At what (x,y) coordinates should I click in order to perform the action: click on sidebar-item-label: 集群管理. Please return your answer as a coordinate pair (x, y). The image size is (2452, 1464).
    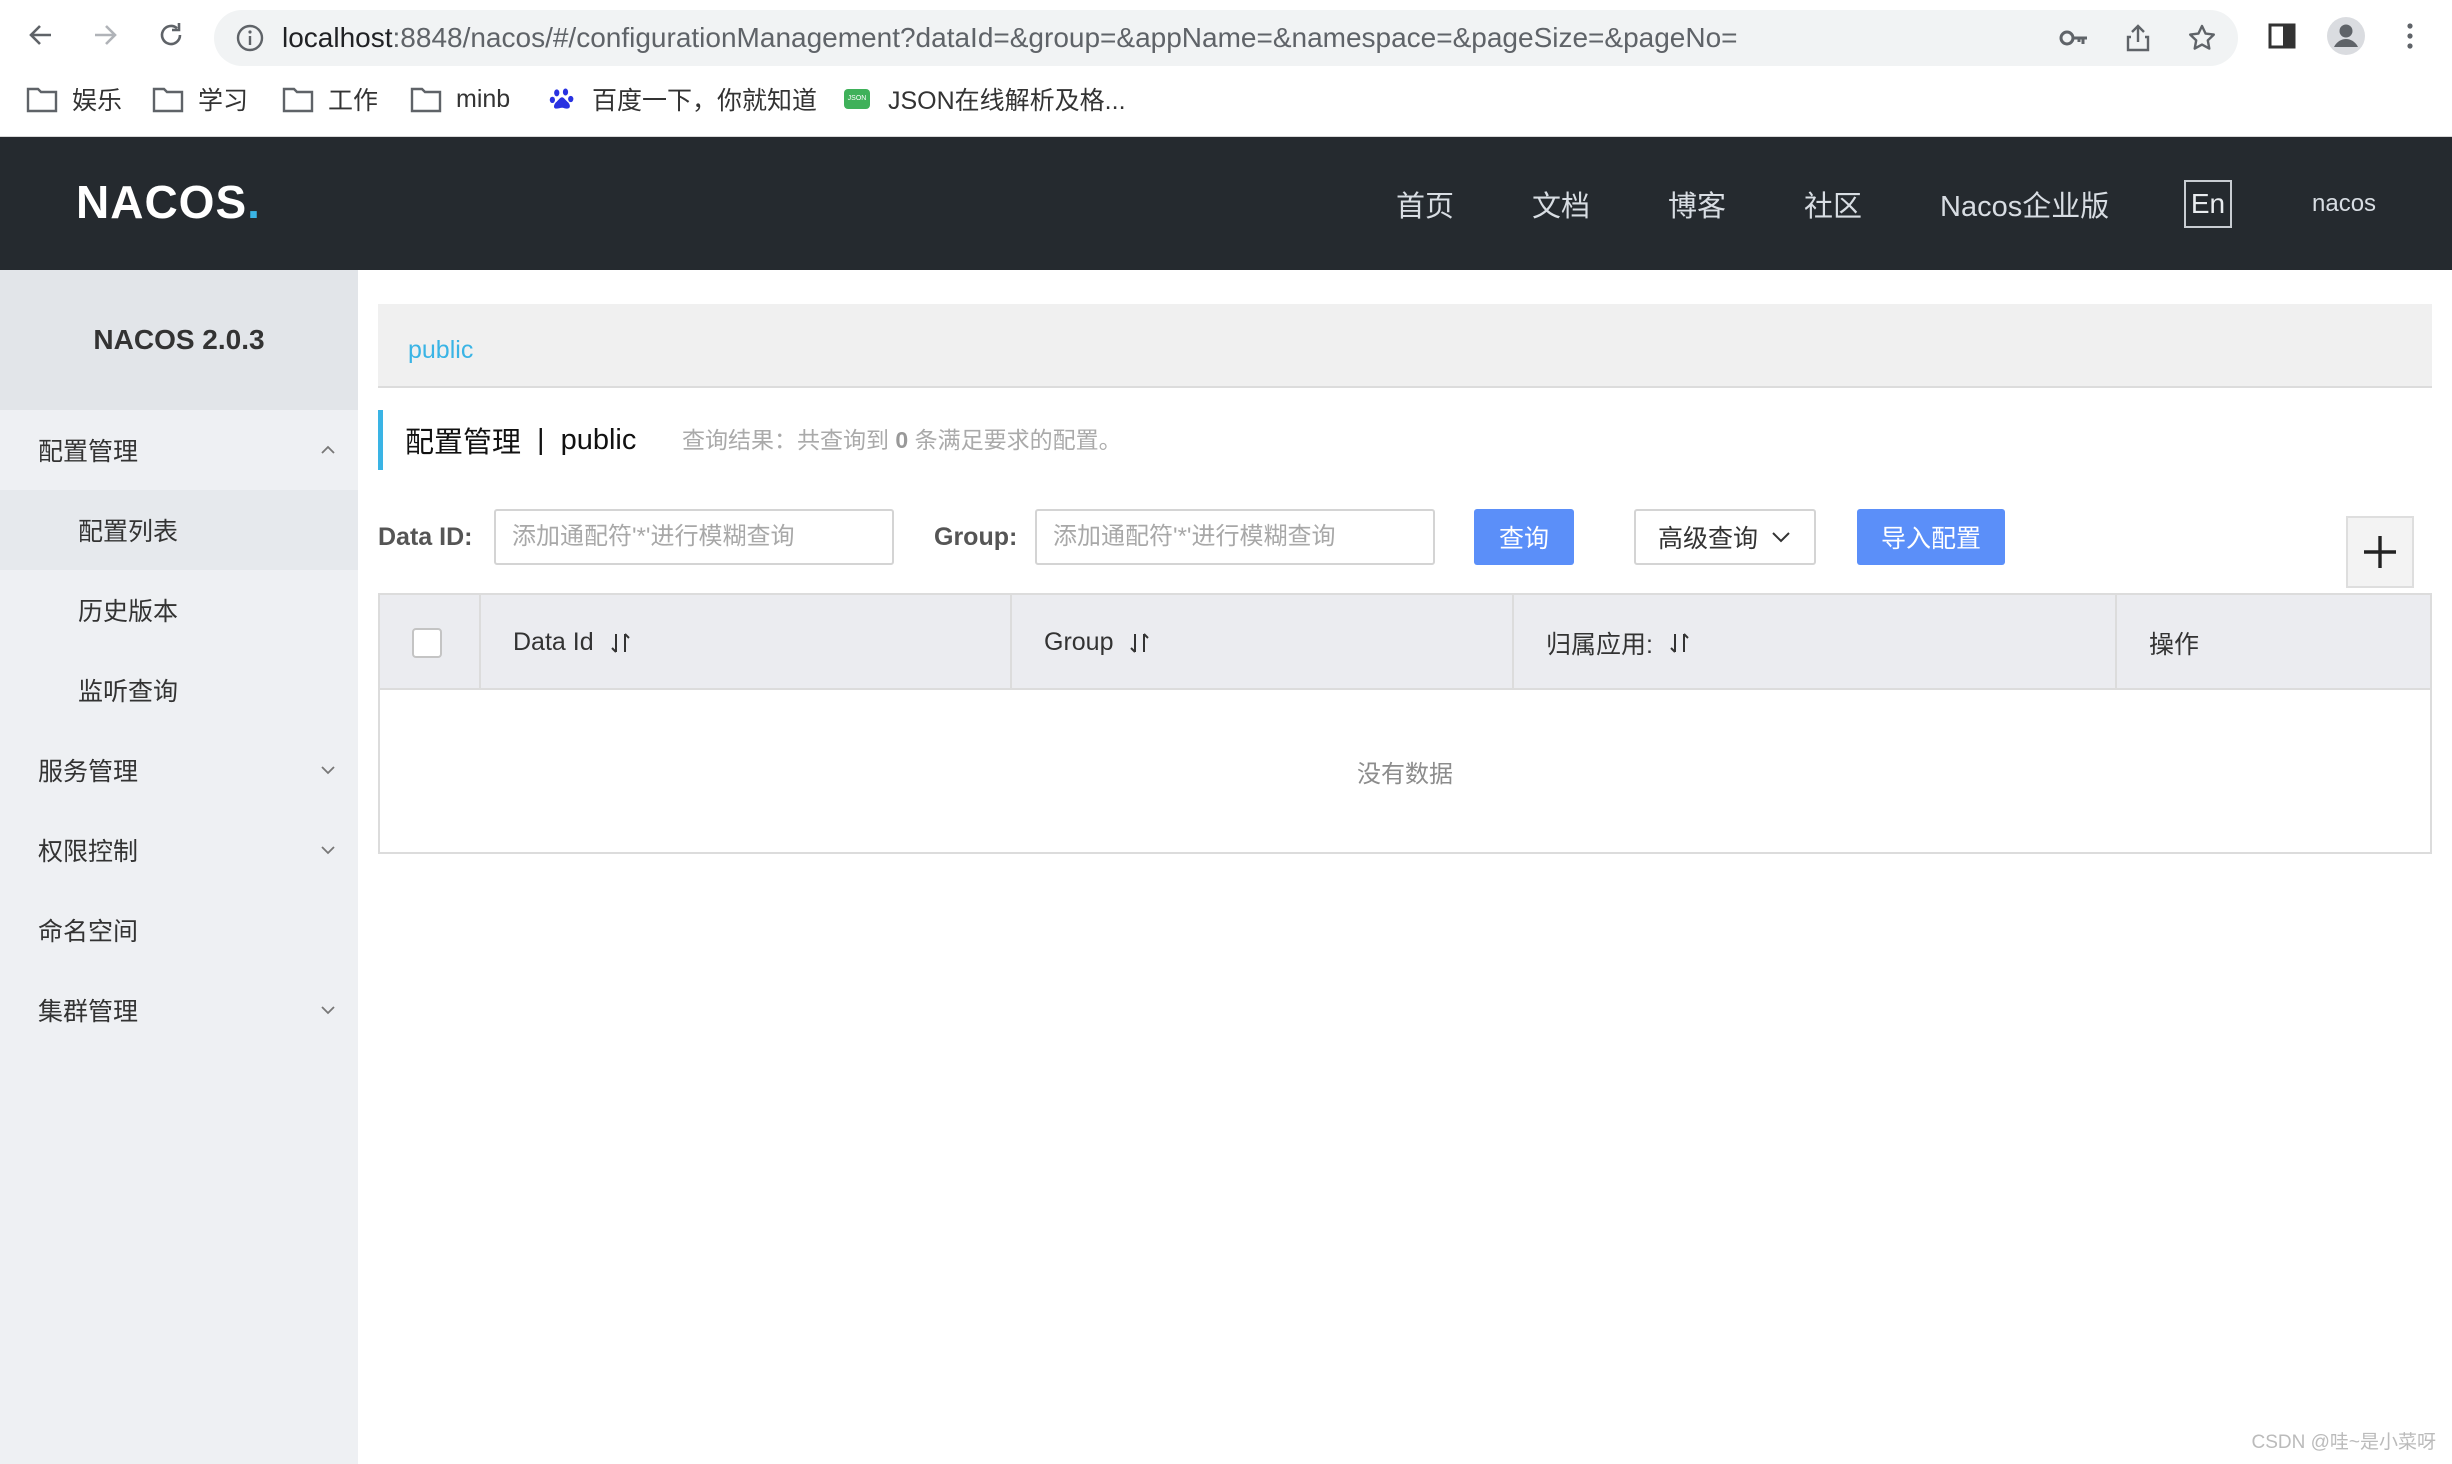
    Looking at the image, I should click on (88, 1012).